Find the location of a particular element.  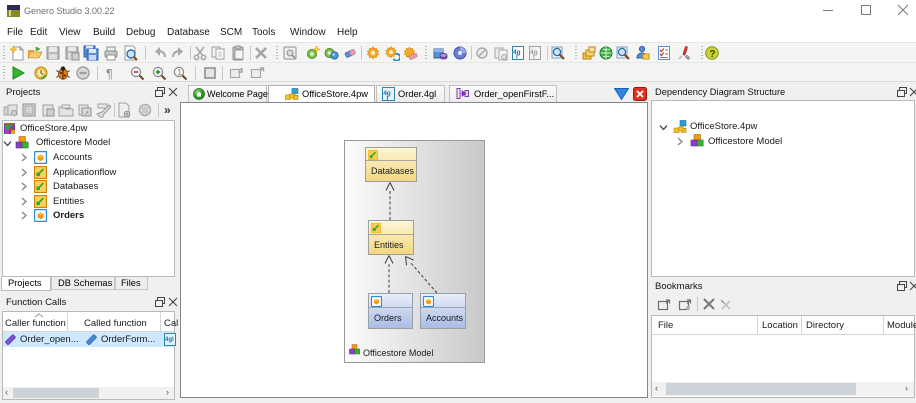

svg-text: 1 is located at coordinates (179, 72).